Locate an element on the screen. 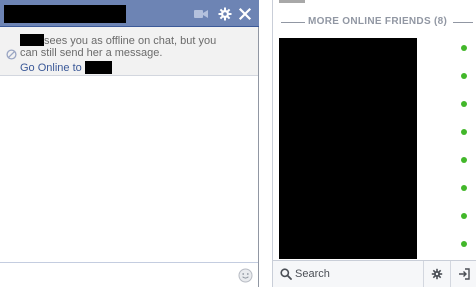  go-online-name-redacted is located at coordinates (98, 67).